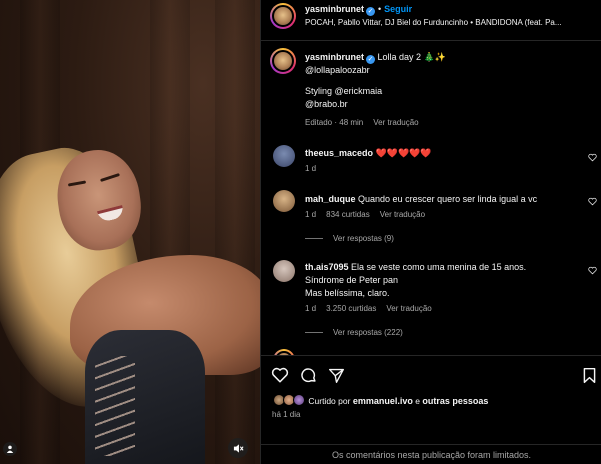 The image size is (601, 464). Describe the element at coordinates (339, 153) in the screenshot. I see `comment-username: theeus_macedo` at that location.